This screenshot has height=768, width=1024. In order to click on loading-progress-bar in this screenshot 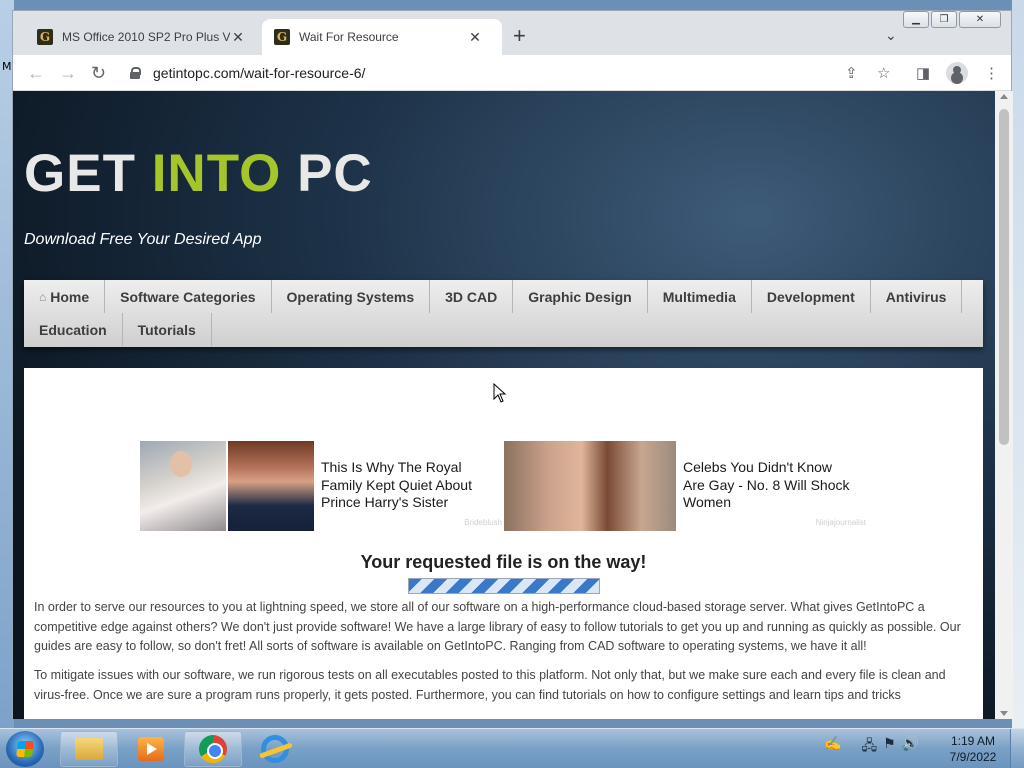, I will do `click(504, 586)`.